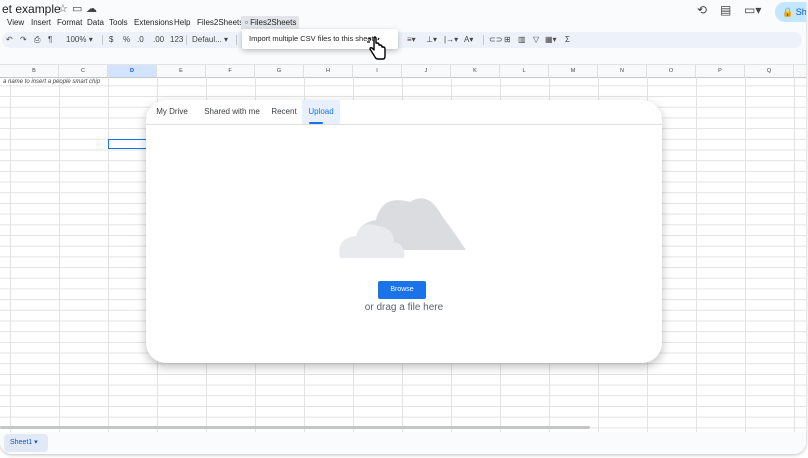  Describe the element at coordinates (702, 10) in the screenshot. I see `history-icon: ⟲` at that location.